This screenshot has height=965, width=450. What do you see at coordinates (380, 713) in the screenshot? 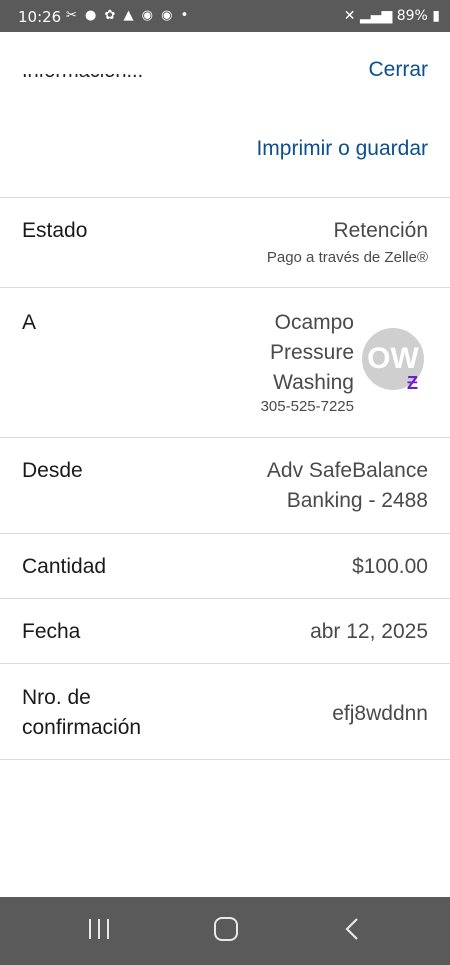
I see `confirmation-value: efj8wddnn` at bounding box center [380, 713].